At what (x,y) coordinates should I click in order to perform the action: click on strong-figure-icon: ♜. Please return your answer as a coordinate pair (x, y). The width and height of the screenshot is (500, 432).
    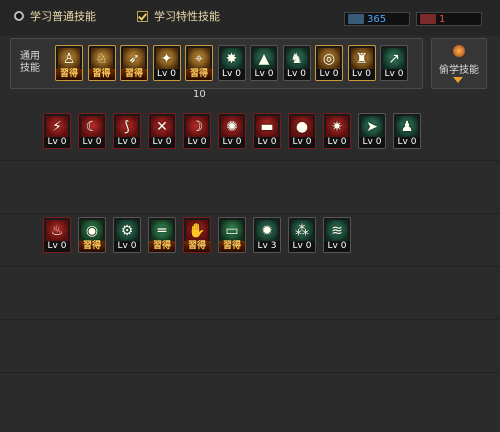
    Looking at the image, I should click on (361, 59).